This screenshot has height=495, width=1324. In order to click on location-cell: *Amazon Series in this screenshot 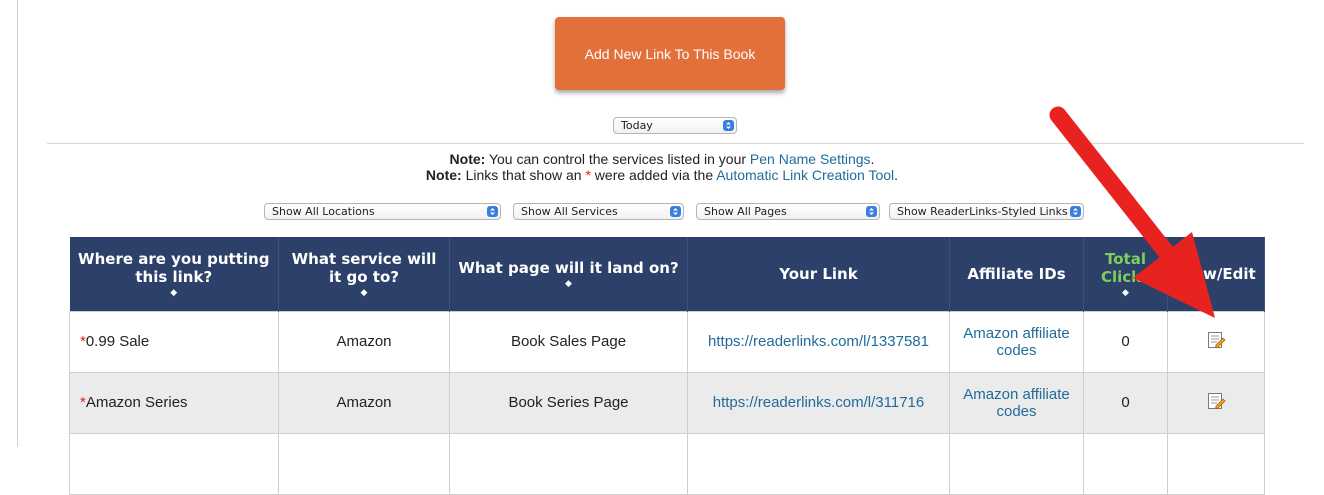, I will do `click(174, 402)`.